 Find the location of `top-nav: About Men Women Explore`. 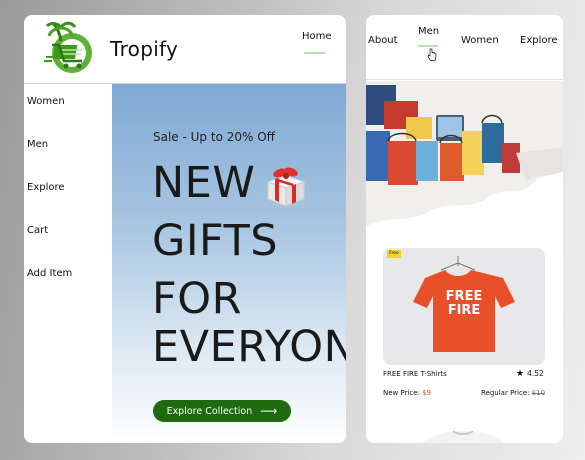

top-nav: About Men Women Explore is located at coordinates (464, 47).